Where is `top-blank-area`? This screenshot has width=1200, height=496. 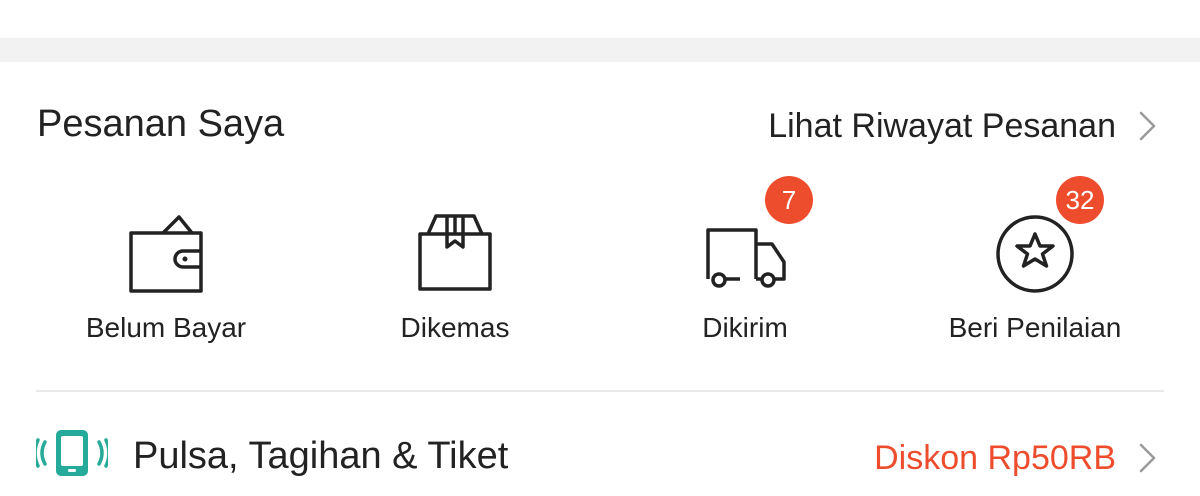
top-blank-area is located at coordinates (600, 19).